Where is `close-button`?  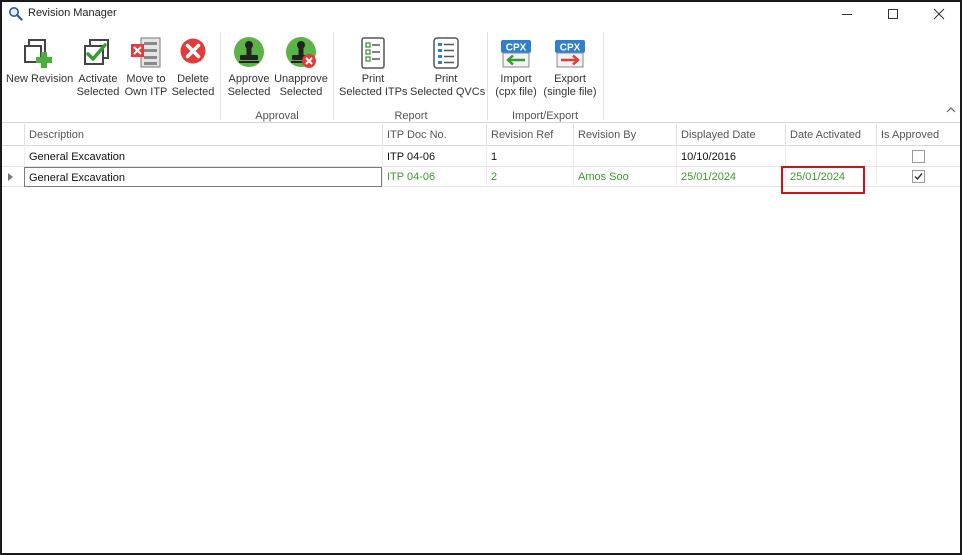
close-button is located at coordinates (938, 14).